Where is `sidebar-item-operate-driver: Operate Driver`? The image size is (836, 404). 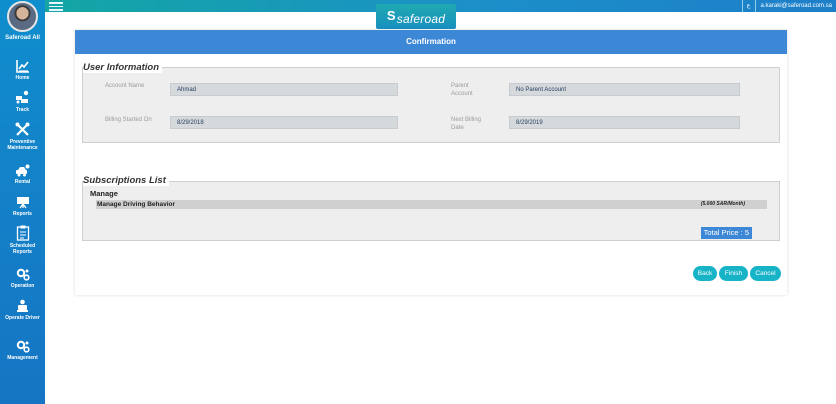 sidebar-item-operate-driver: Operate Driver is located at coordinates (22, 310).